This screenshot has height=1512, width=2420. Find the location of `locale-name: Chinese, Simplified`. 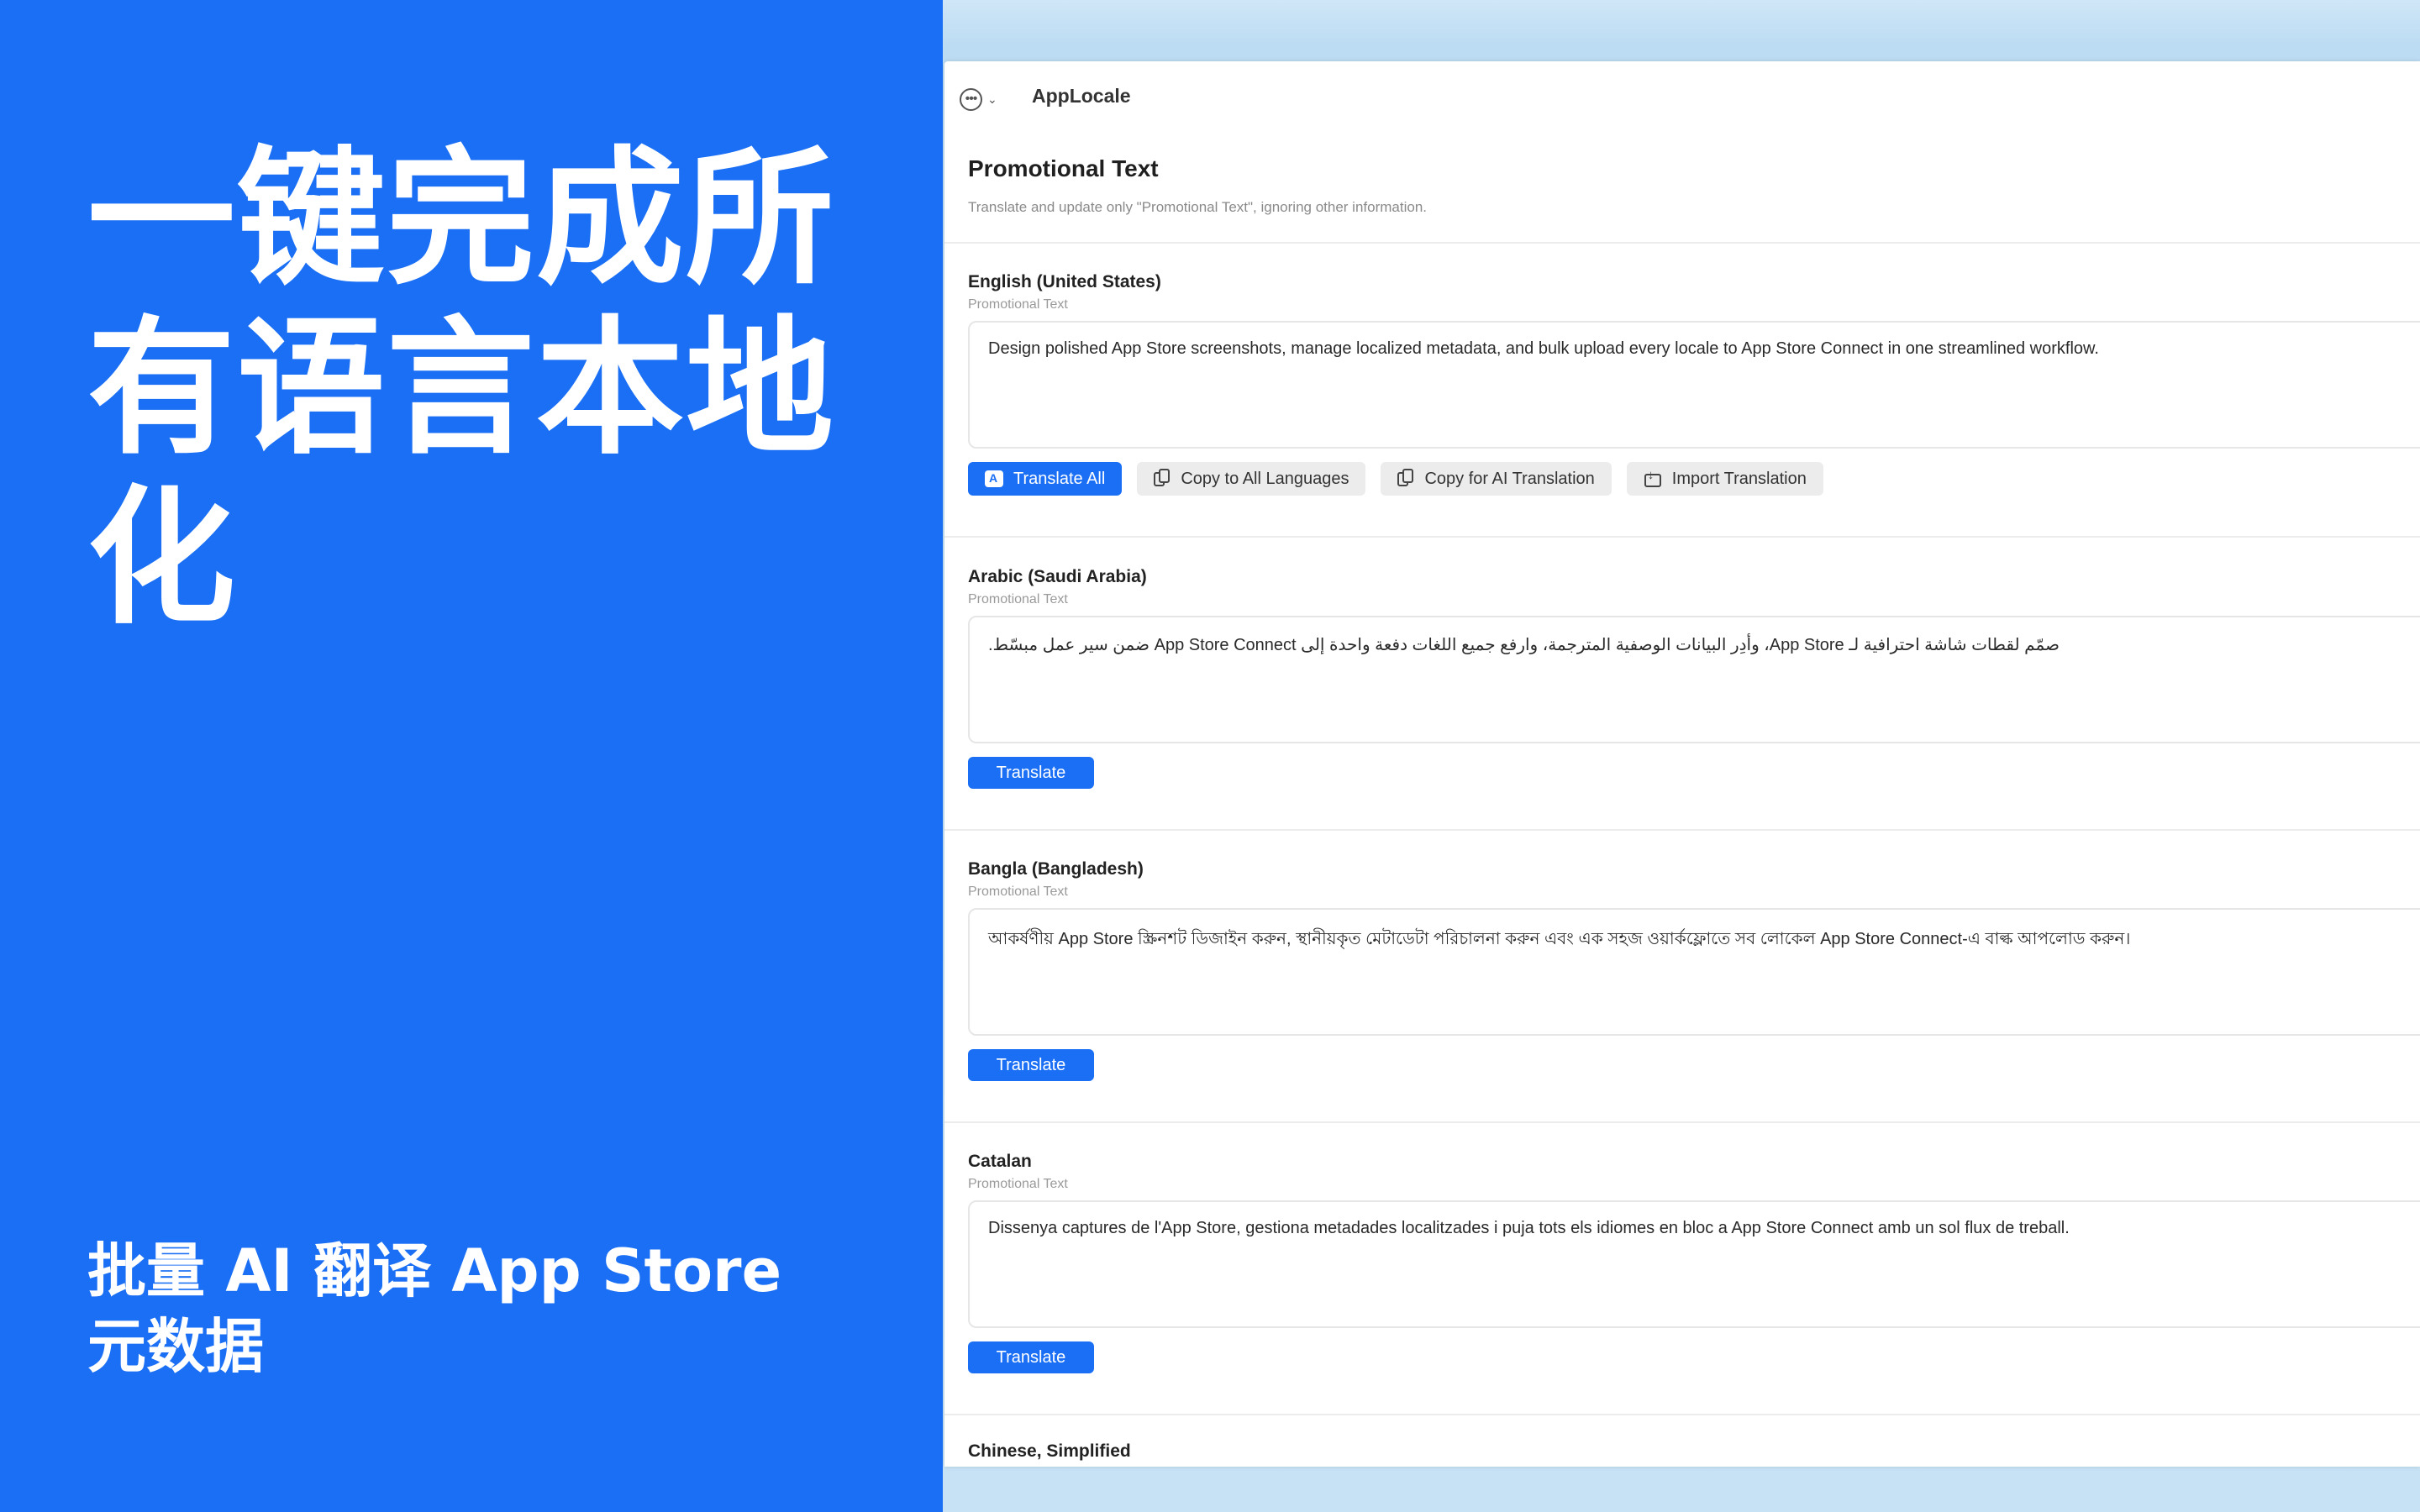

locale-name: Chinese, Simplified is located at coordinates (1049, 1451).